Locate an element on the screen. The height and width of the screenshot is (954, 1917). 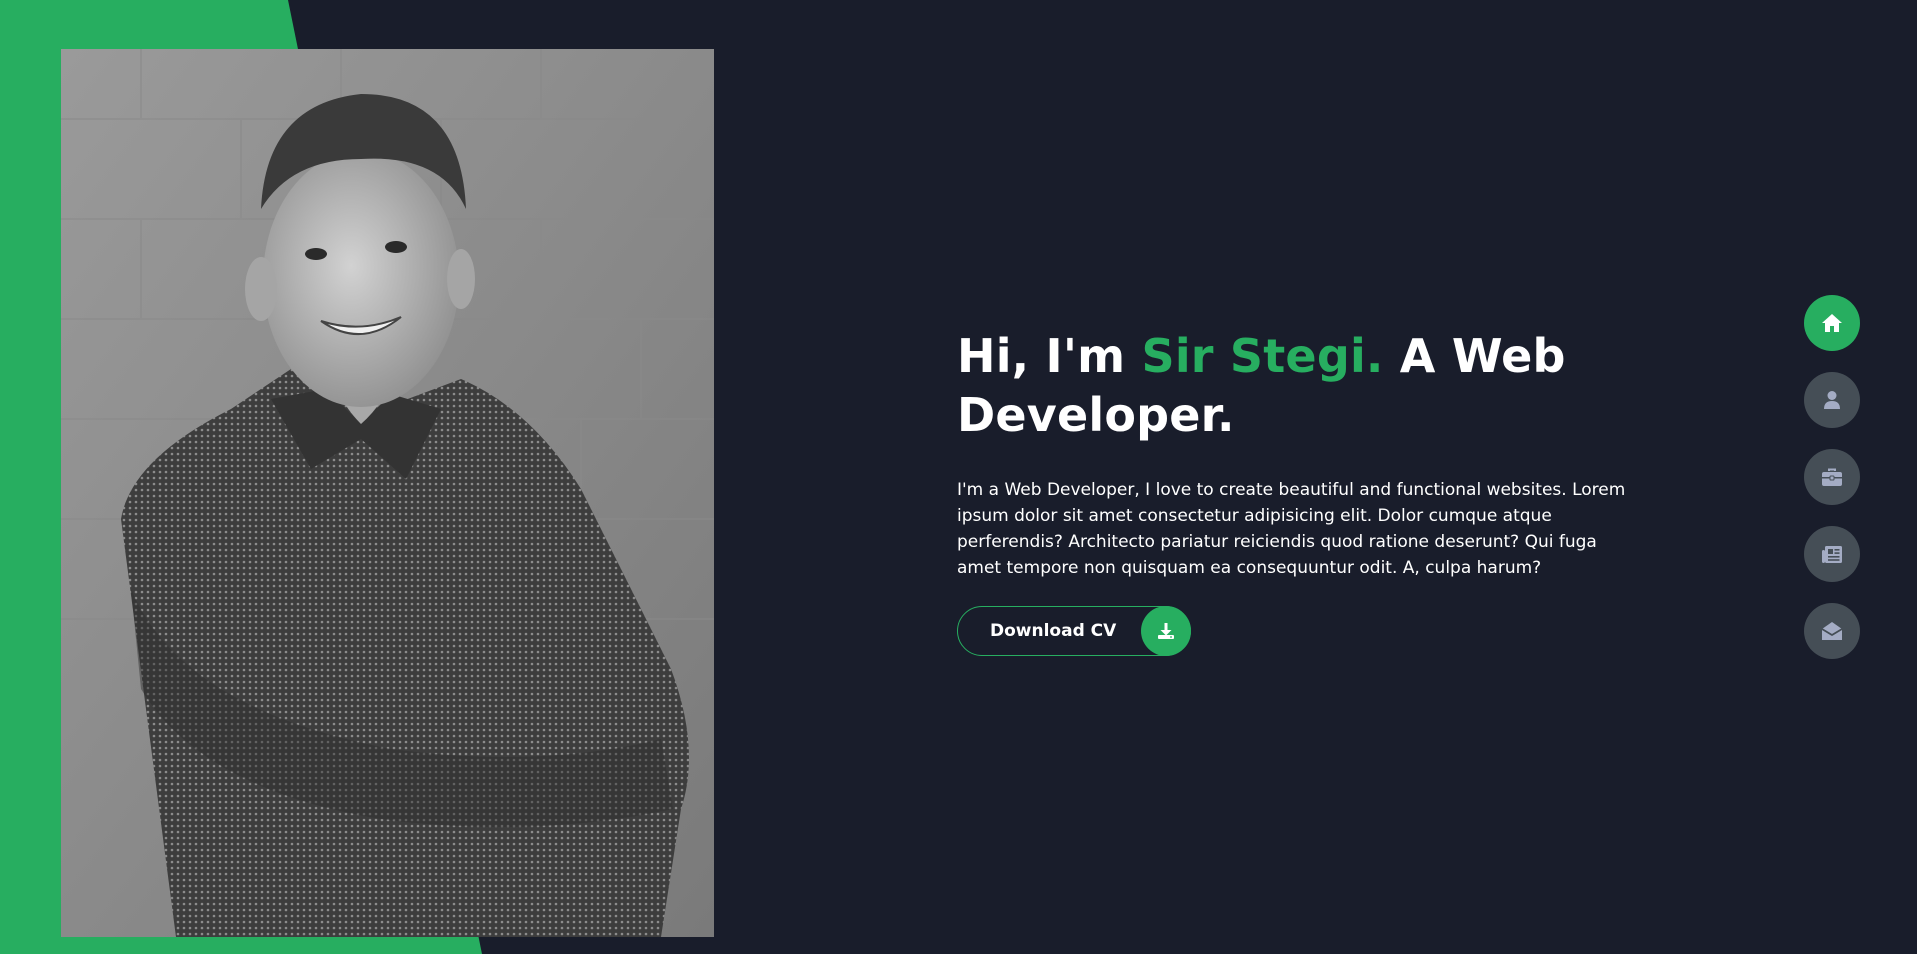
nav-about-button is located at coordinates (1832, 400).